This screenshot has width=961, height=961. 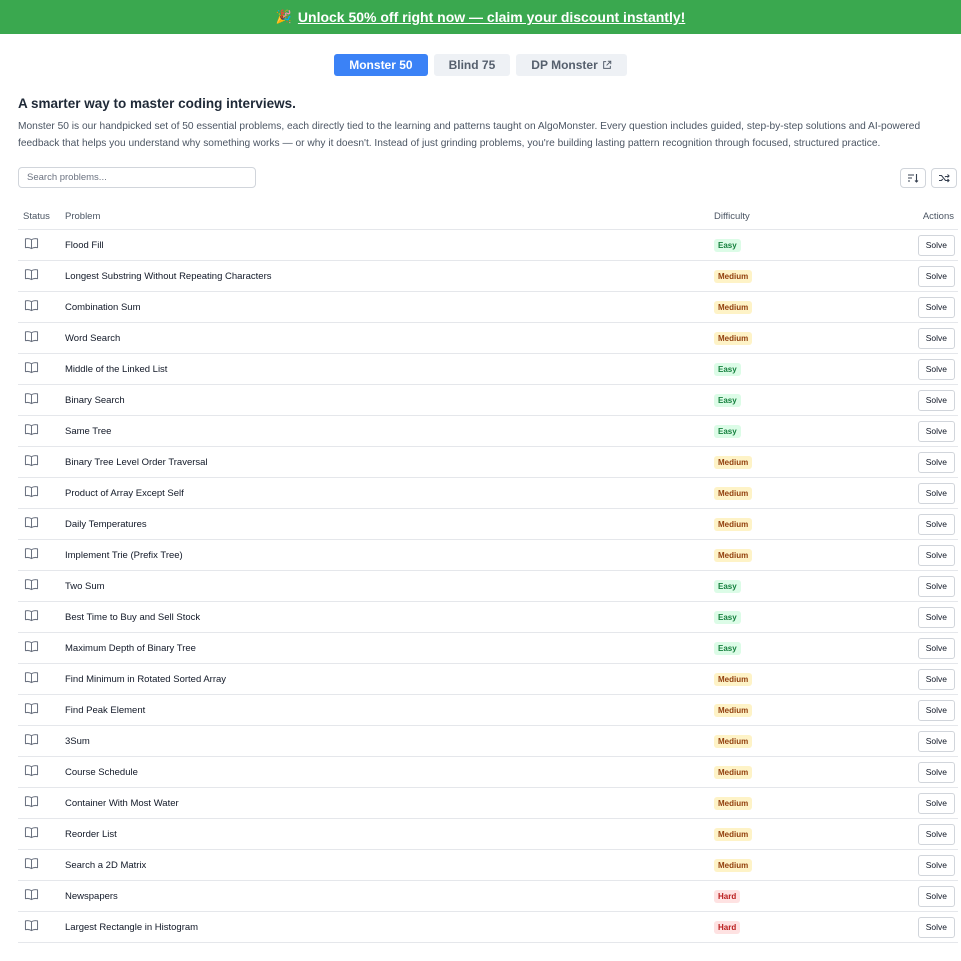 I want to click on problem-title: Largest Rectangle in Histogram, so click(x=389, y=927).